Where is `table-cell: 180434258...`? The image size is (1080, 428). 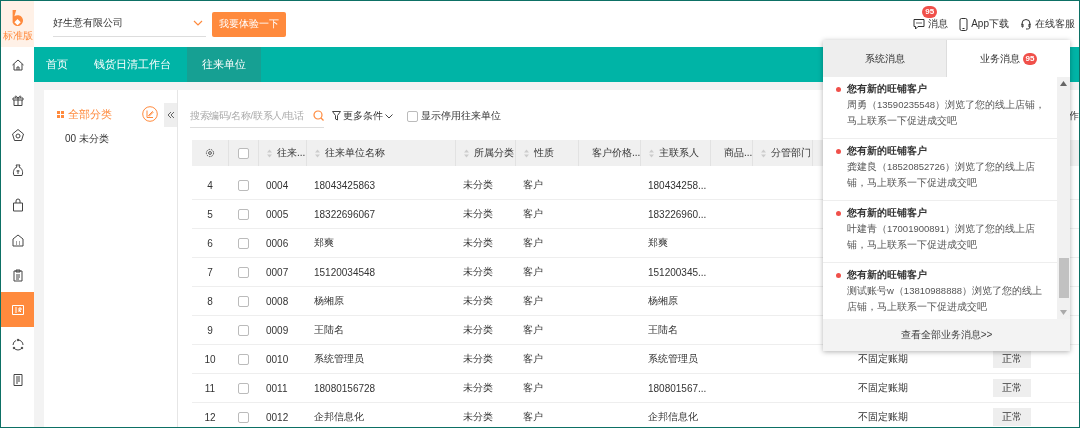 table-cell: 180434258... is located at coordinates (677, 185).